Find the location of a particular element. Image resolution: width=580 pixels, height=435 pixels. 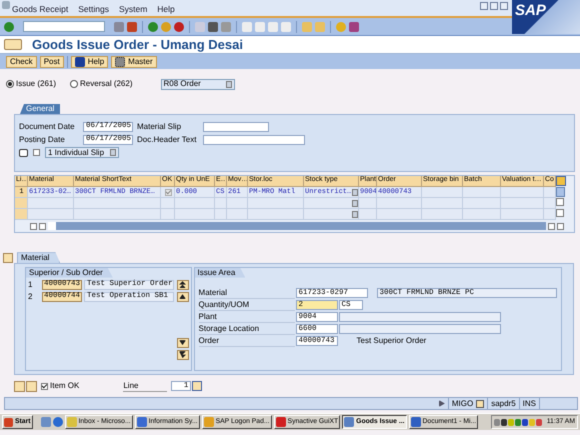

scroll-down-button is located at coordinates (182, 343).